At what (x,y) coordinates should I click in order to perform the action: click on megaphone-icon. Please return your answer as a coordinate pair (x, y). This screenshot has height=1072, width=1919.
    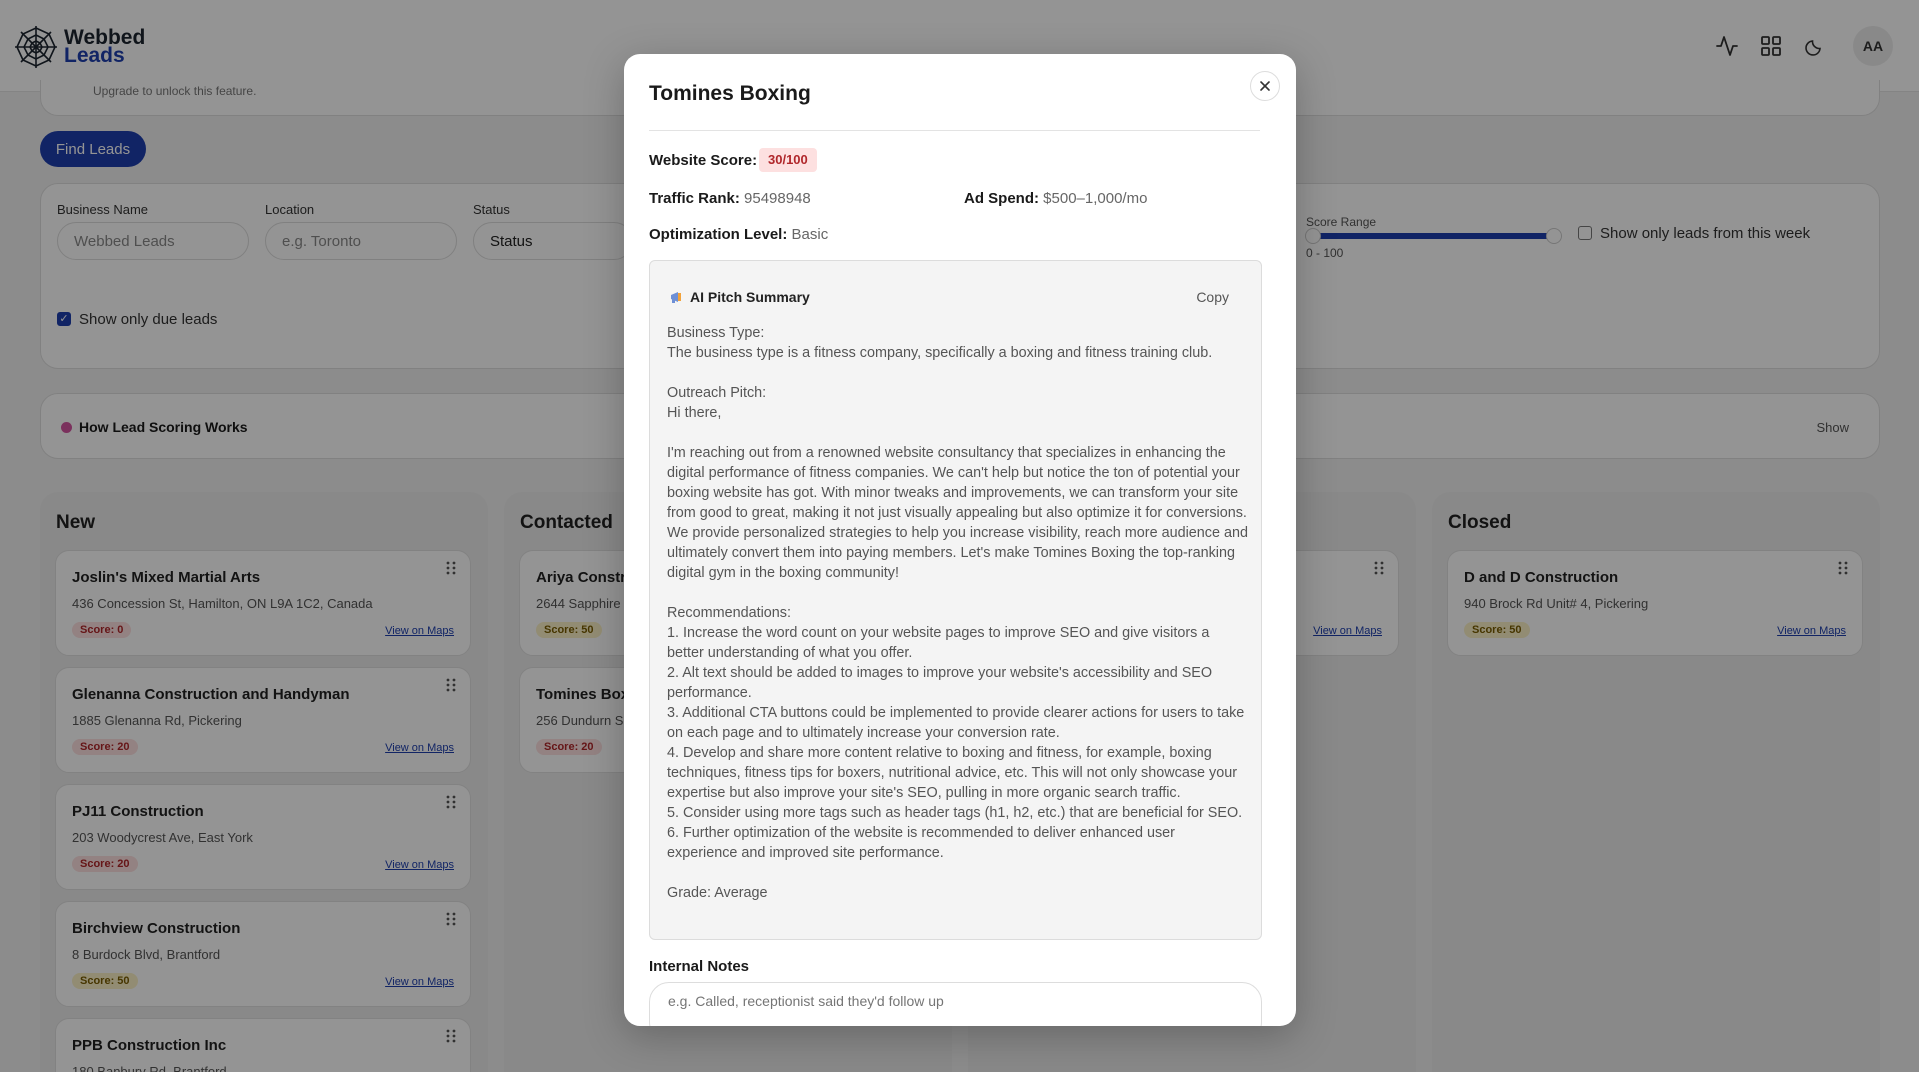
    Looking at the image, I should click on (676, 297).